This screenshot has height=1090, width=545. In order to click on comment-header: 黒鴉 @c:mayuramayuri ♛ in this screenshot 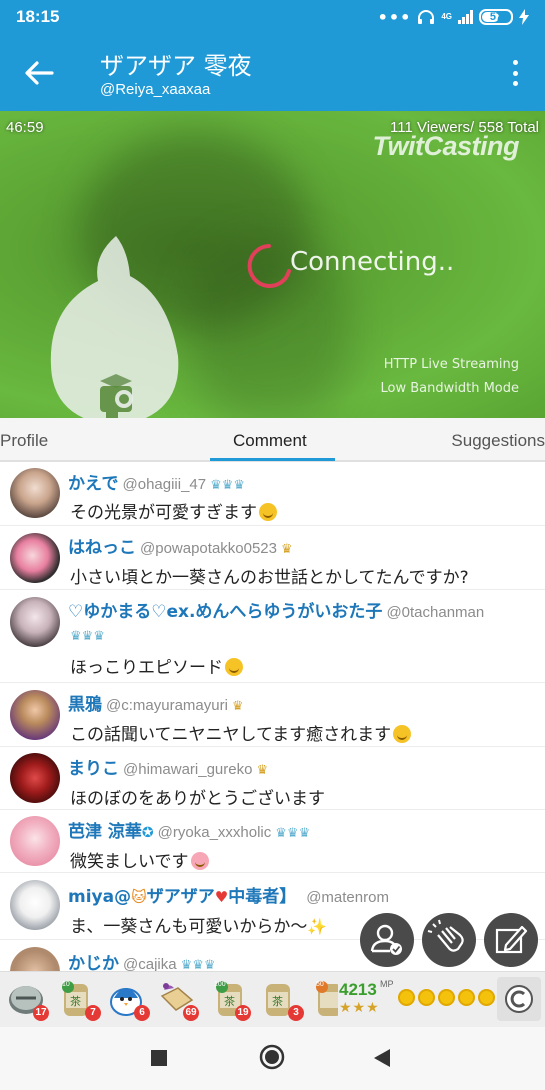, I will do `click(156, 702)`.